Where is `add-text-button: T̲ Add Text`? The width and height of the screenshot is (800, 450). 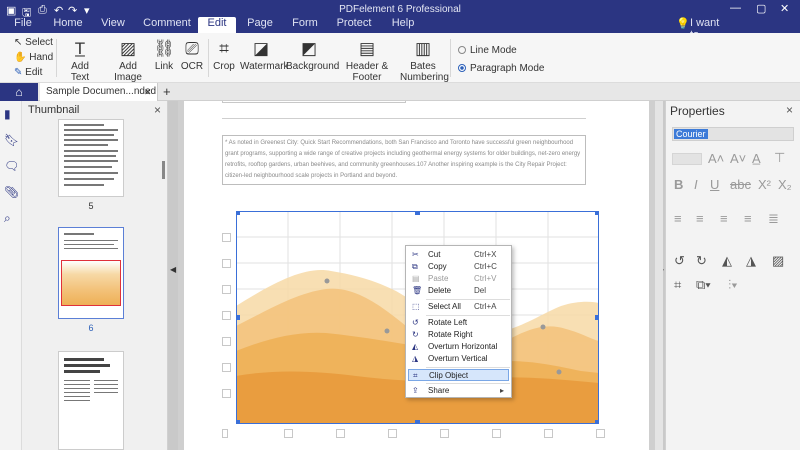
add-text-button: T̲ Add Text is located at coordinates (80, 60).